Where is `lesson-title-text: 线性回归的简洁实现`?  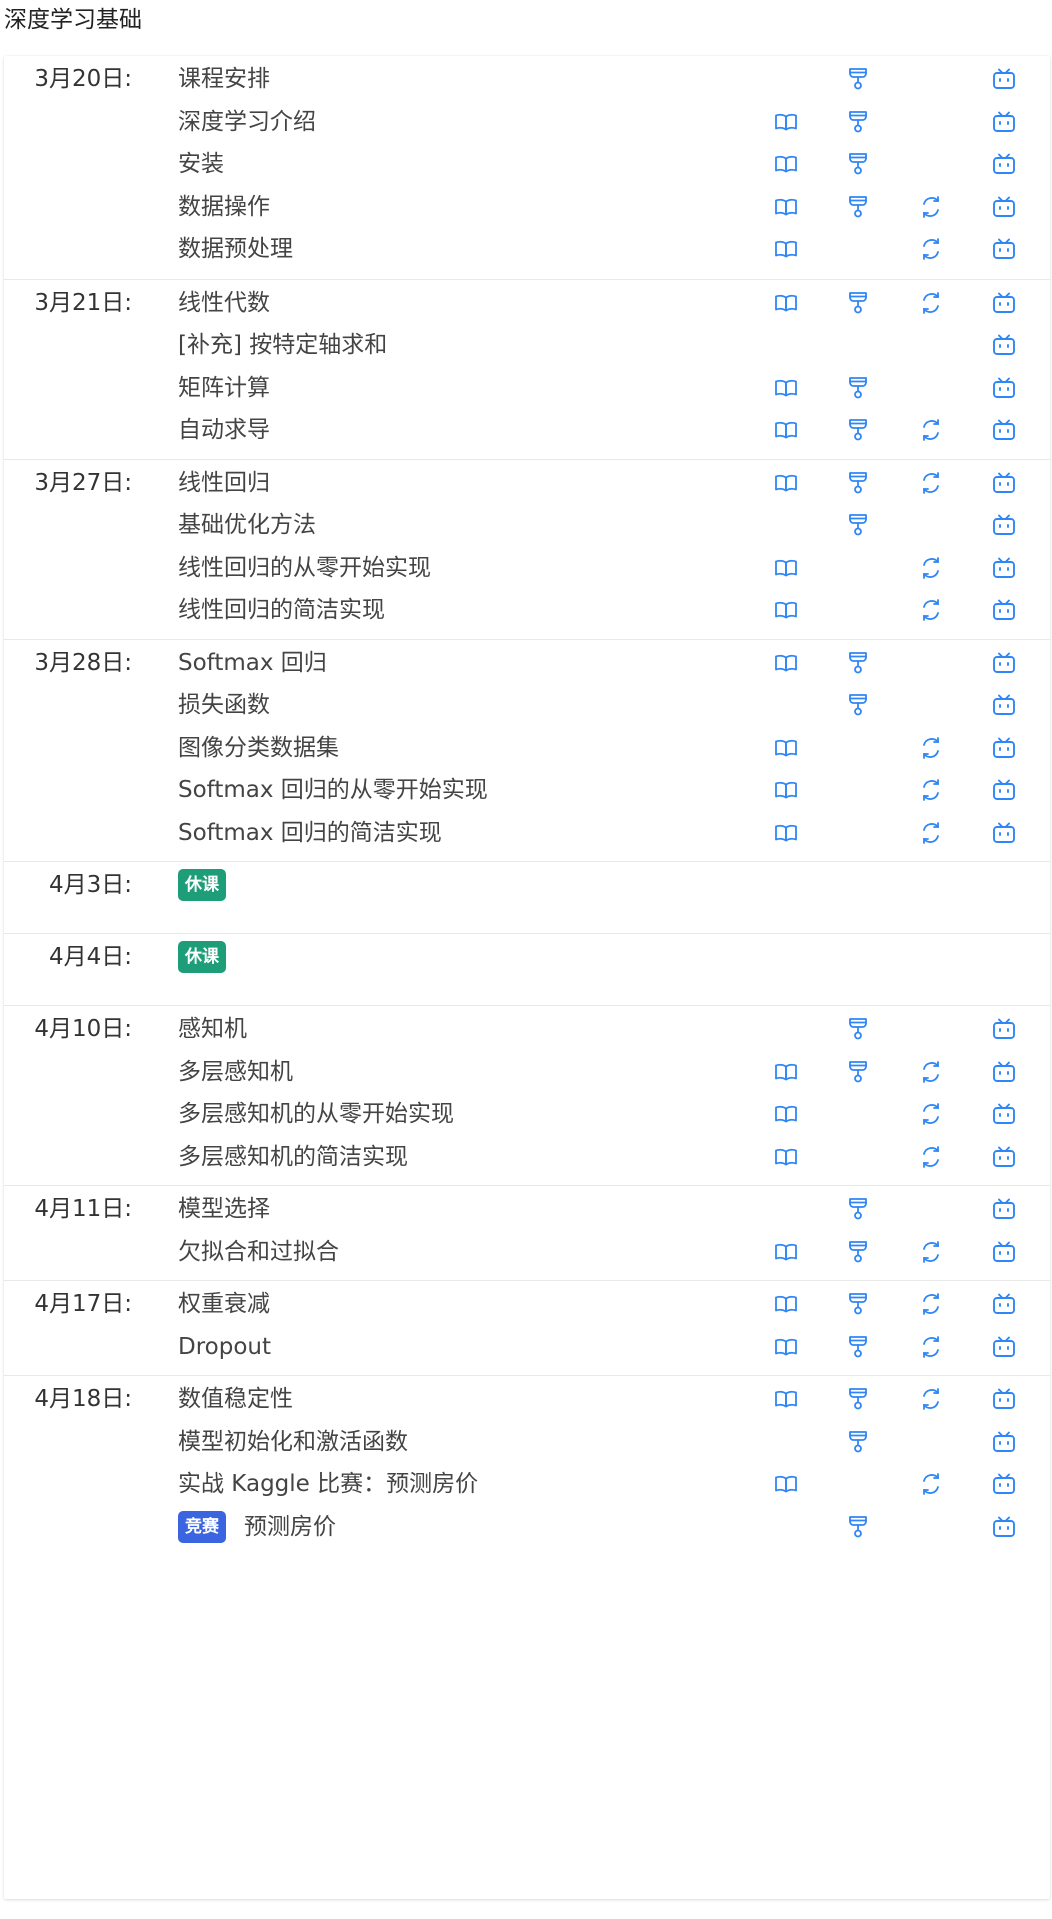 lesson-title-text: 线性回归的简洁实现 is located at coordinates (281, 610).